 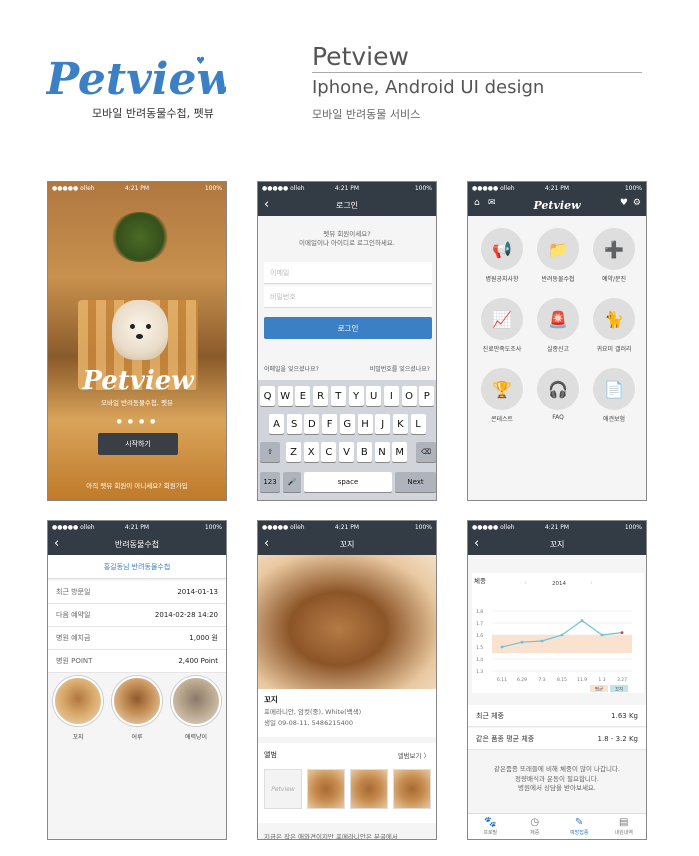 I want to click on nav-title: 로그인, so click(x=347, y=205).